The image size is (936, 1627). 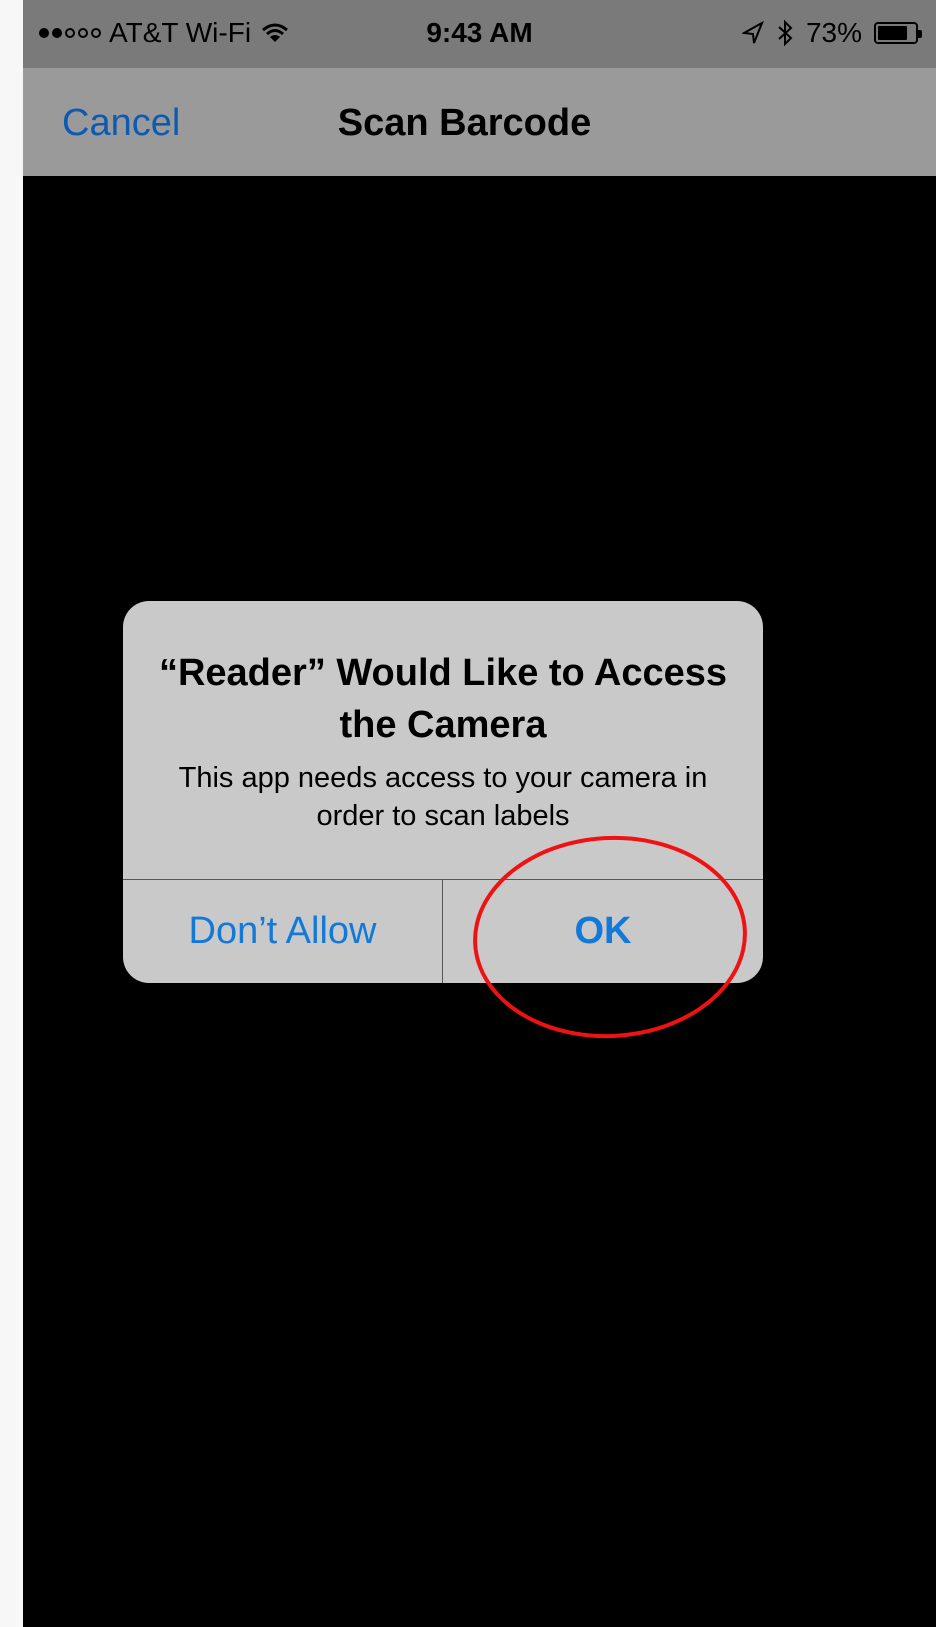 I want to click on battery-percentage: 73%, so click(x=833, y=32).